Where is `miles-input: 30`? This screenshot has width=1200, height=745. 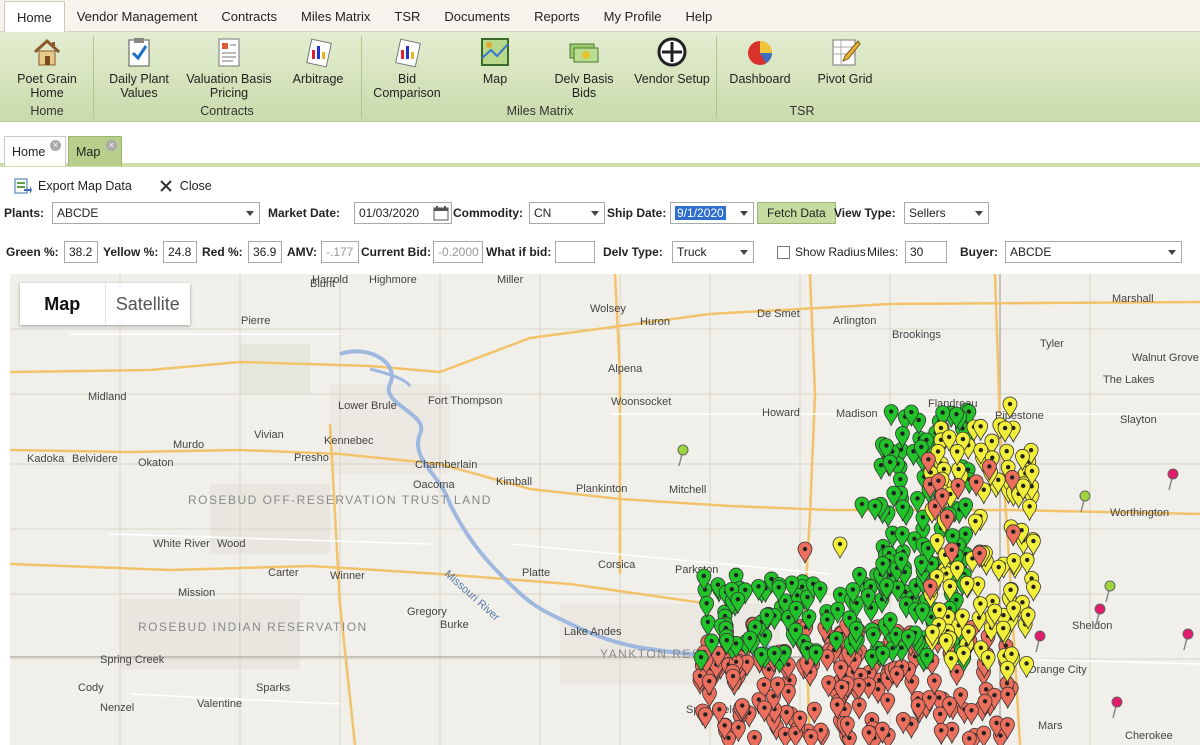
miles-input: 30 is located at coordinates (926, 252).